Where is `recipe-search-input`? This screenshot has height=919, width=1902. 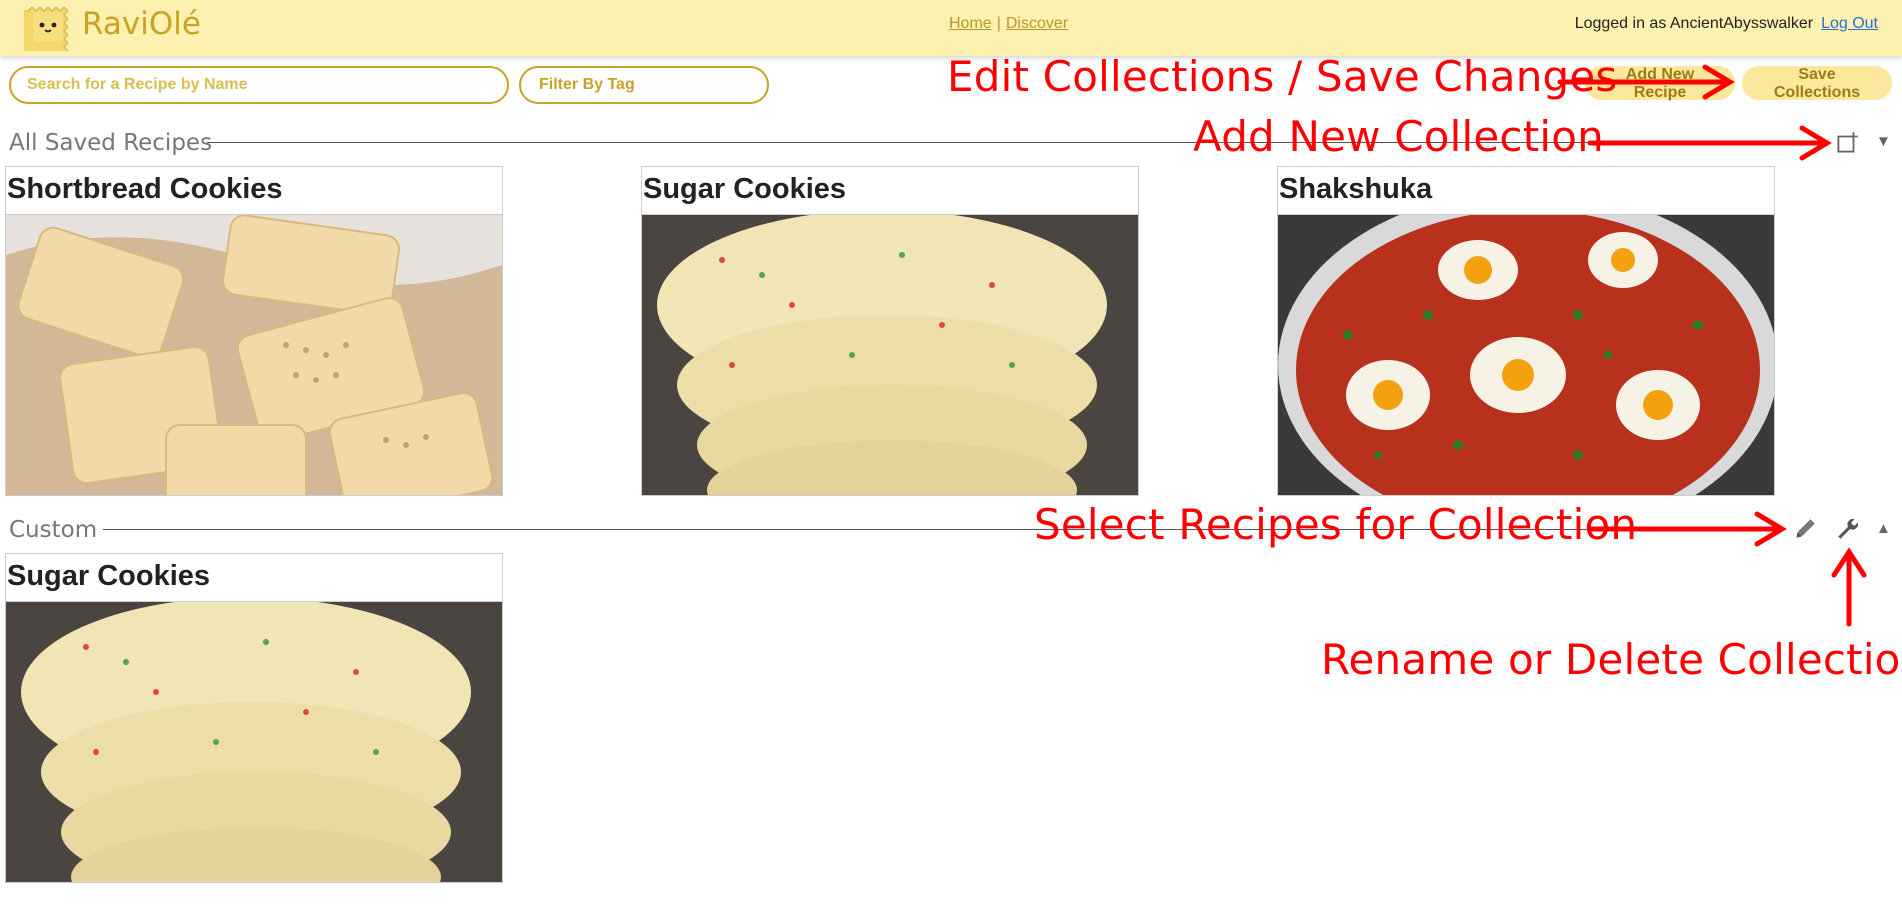
recipe-search-input is located at coordinates (259, 85).